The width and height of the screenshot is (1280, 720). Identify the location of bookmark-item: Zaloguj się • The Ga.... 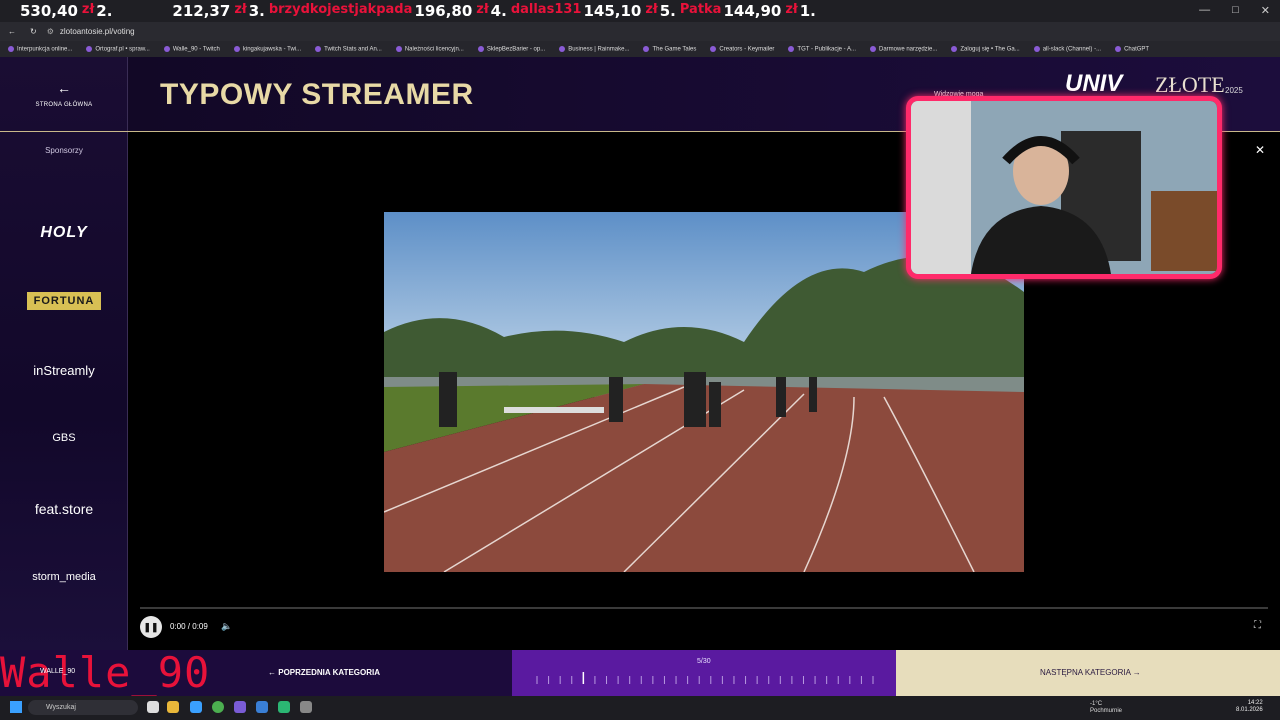
(985, 49).